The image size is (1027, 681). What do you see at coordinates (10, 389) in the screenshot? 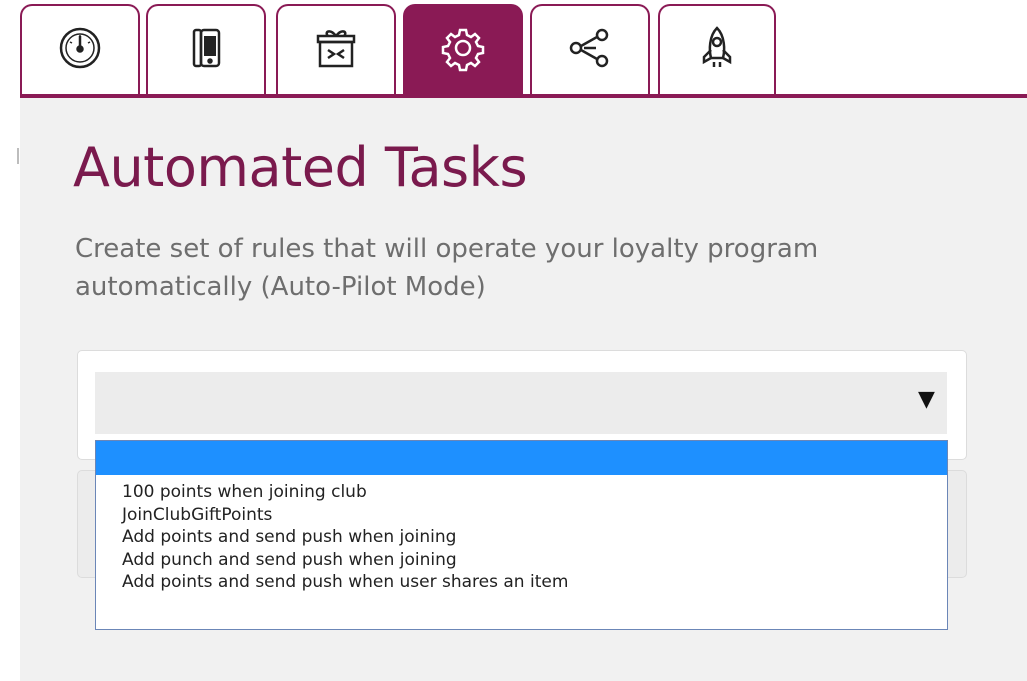
I see `left-margin` at bounding box center [10, 389].